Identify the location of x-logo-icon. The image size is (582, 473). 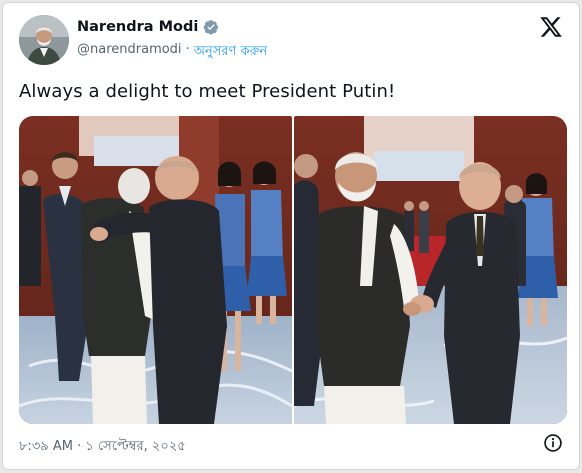
(551, 27).